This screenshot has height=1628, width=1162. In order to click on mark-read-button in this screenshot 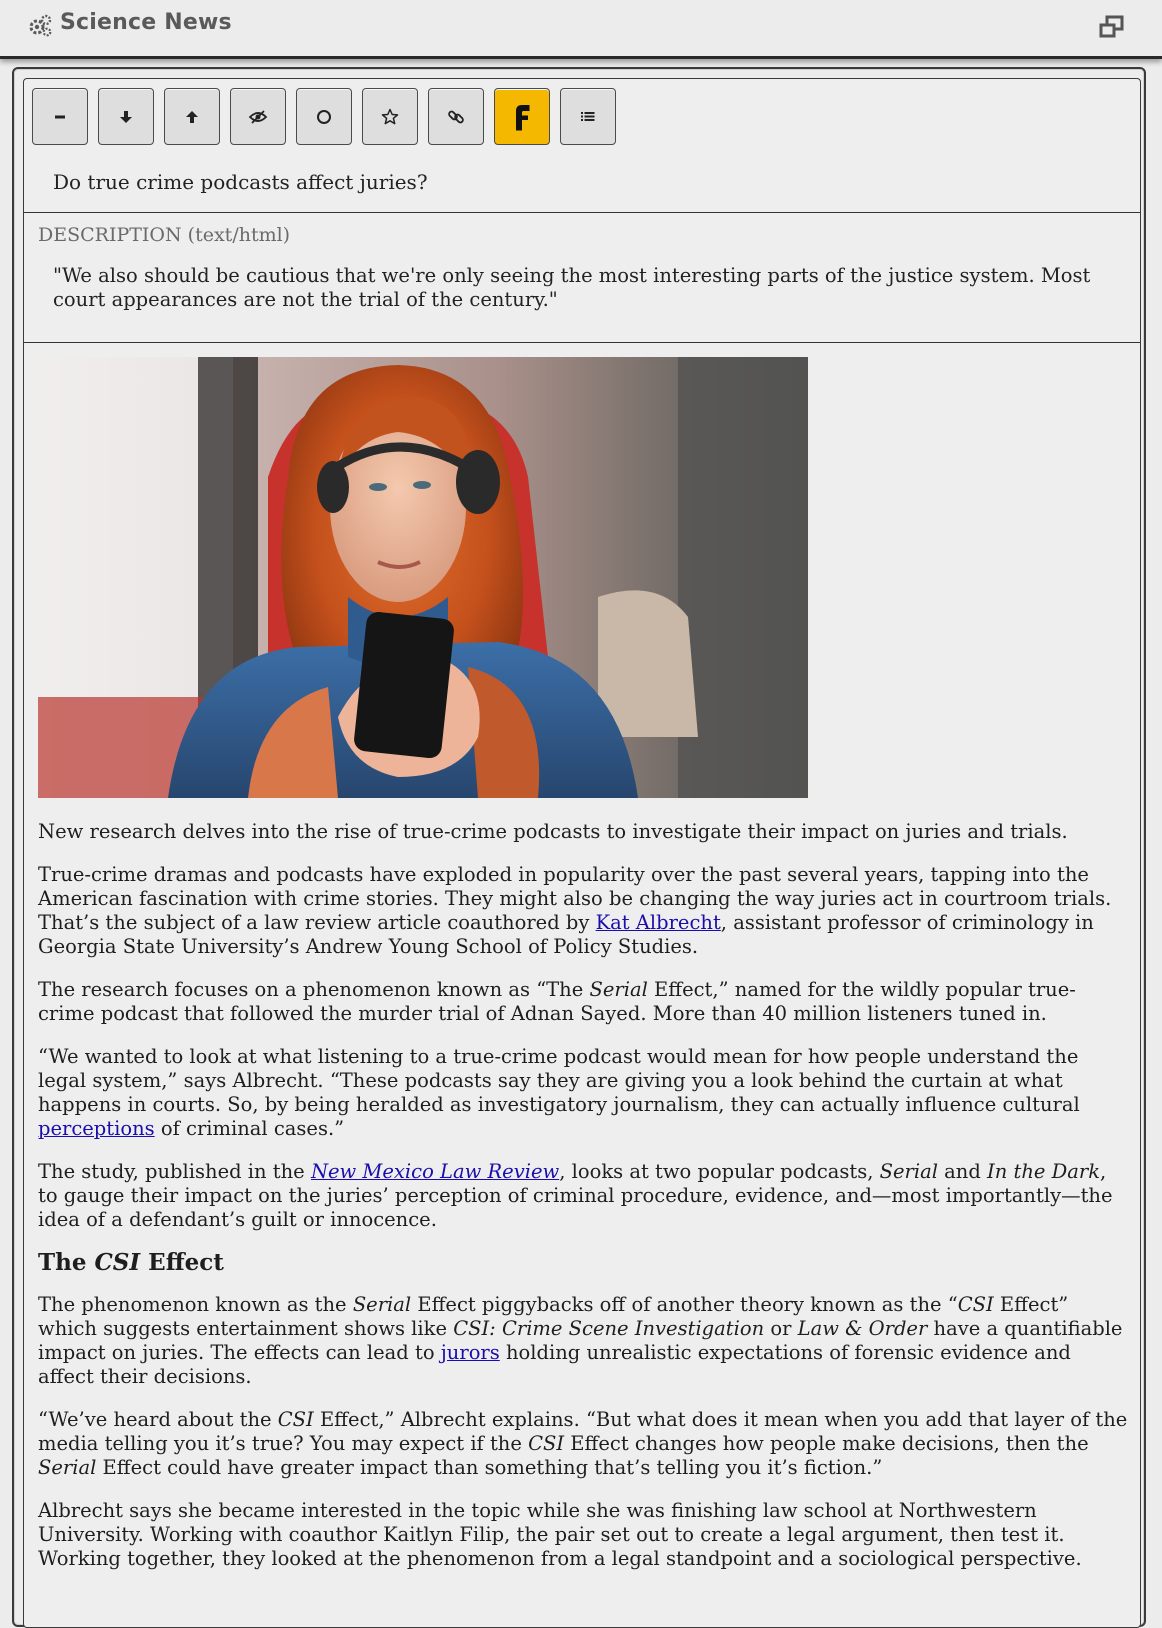, I will do `click(324, 116)`.